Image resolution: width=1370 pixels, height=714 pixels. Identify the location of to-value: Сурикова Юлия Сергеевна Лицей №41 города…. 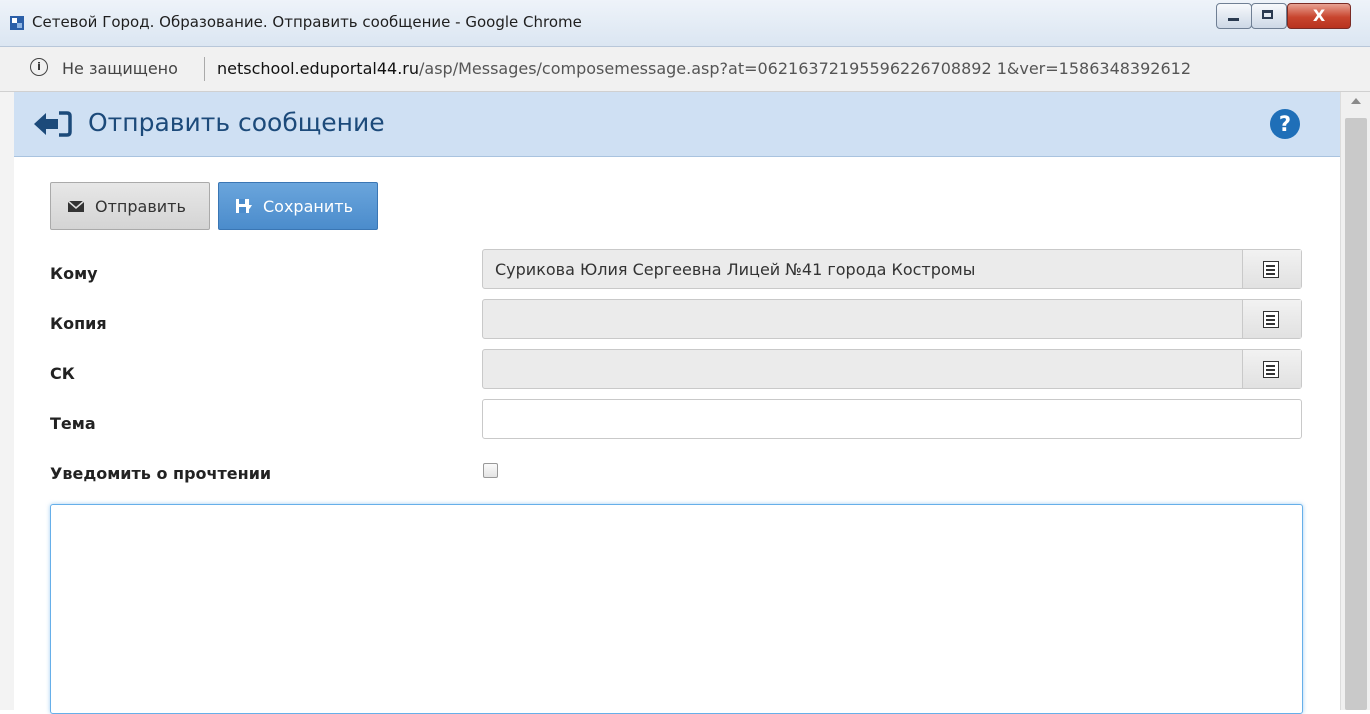
(735, 269).